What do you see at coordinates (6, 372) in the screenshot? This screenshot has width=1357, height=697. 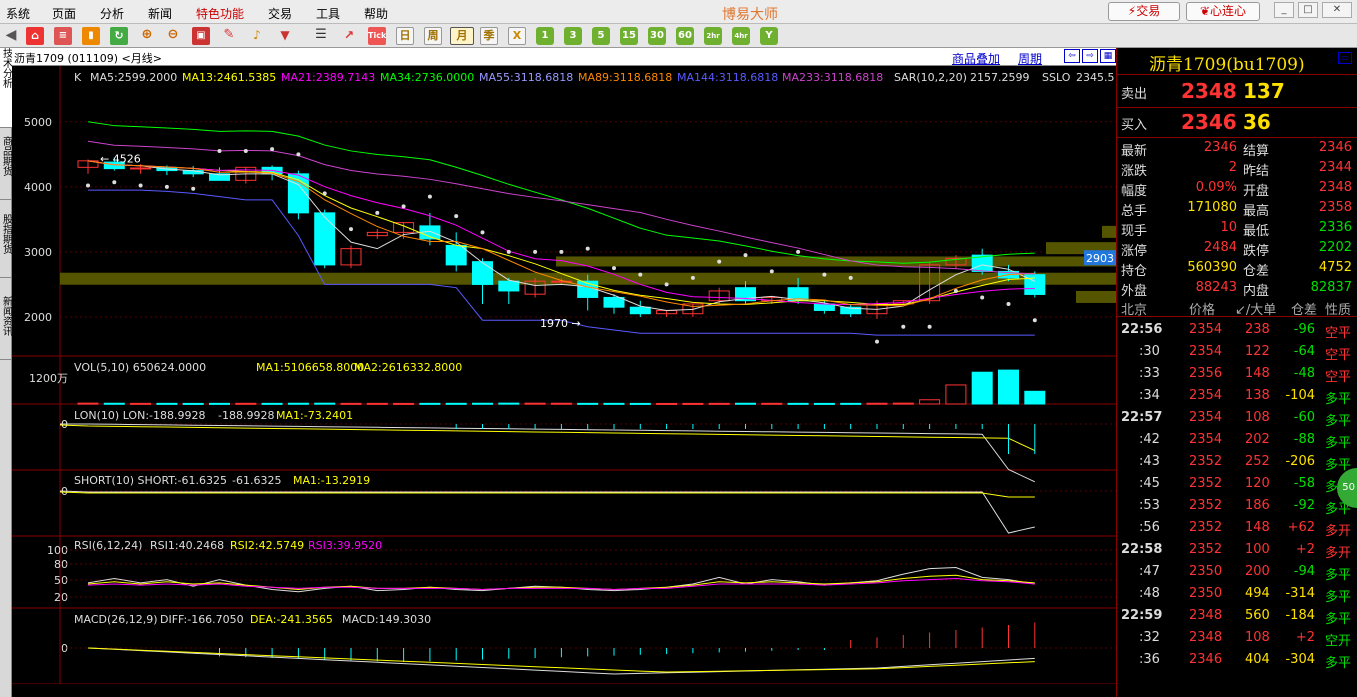 I see `left-side-tabs: 技术分析 商品期货 股指期货 新闻资讯` at bounding box center [6, 372].